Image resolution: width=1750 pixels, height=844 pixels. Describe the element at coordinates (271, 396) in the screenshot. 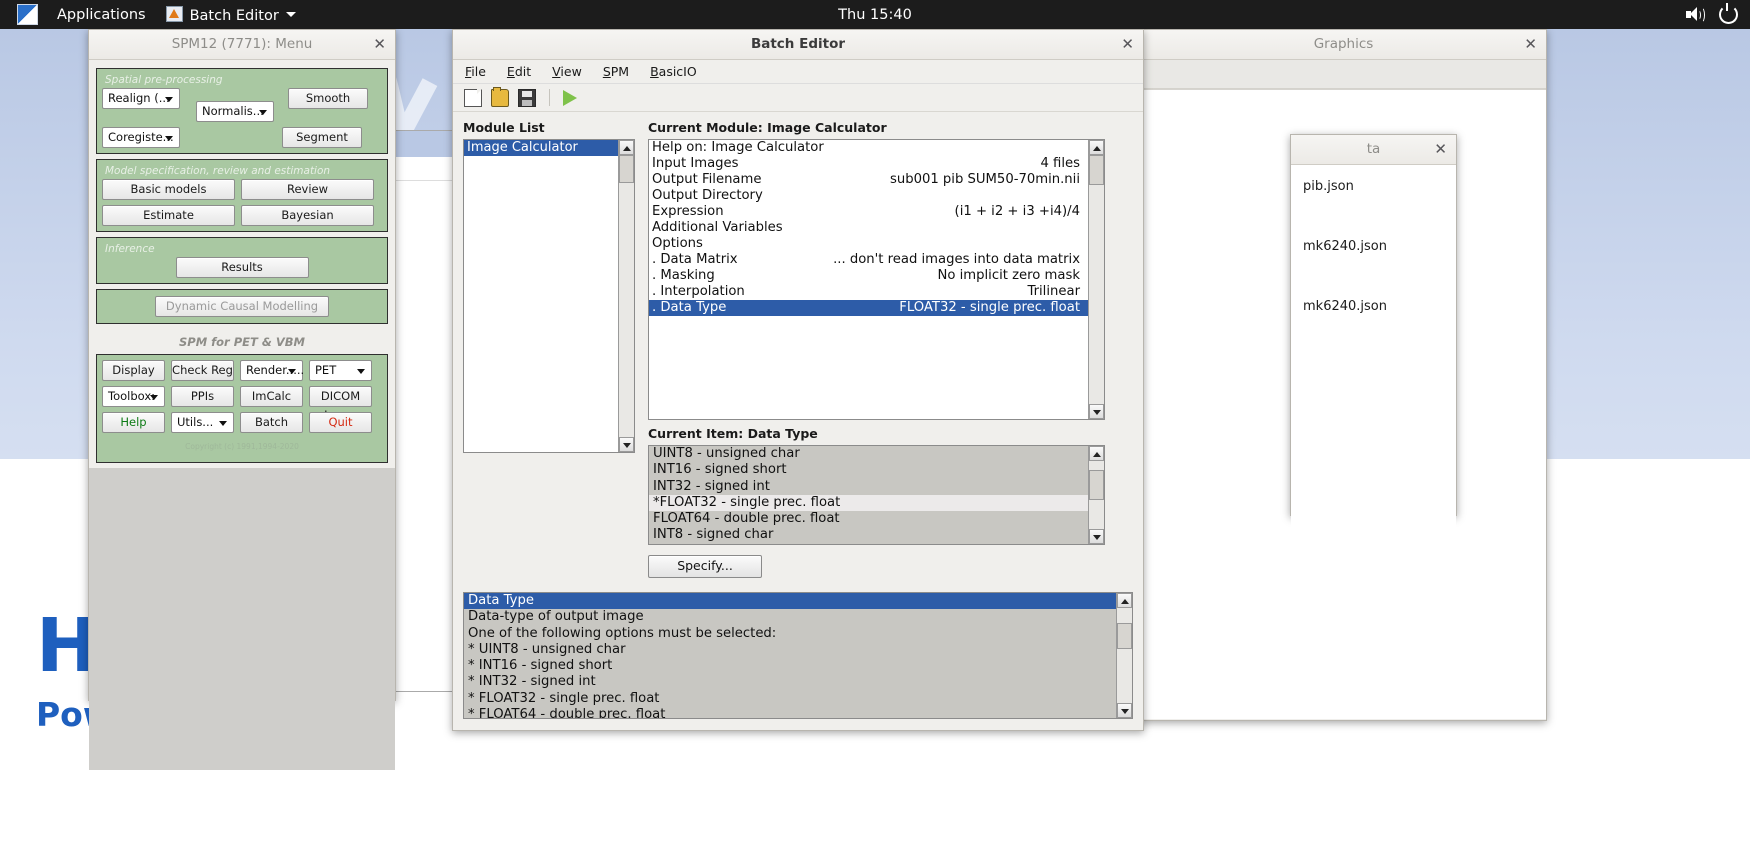

I see `imcalc-button: ImCalc` at that location.